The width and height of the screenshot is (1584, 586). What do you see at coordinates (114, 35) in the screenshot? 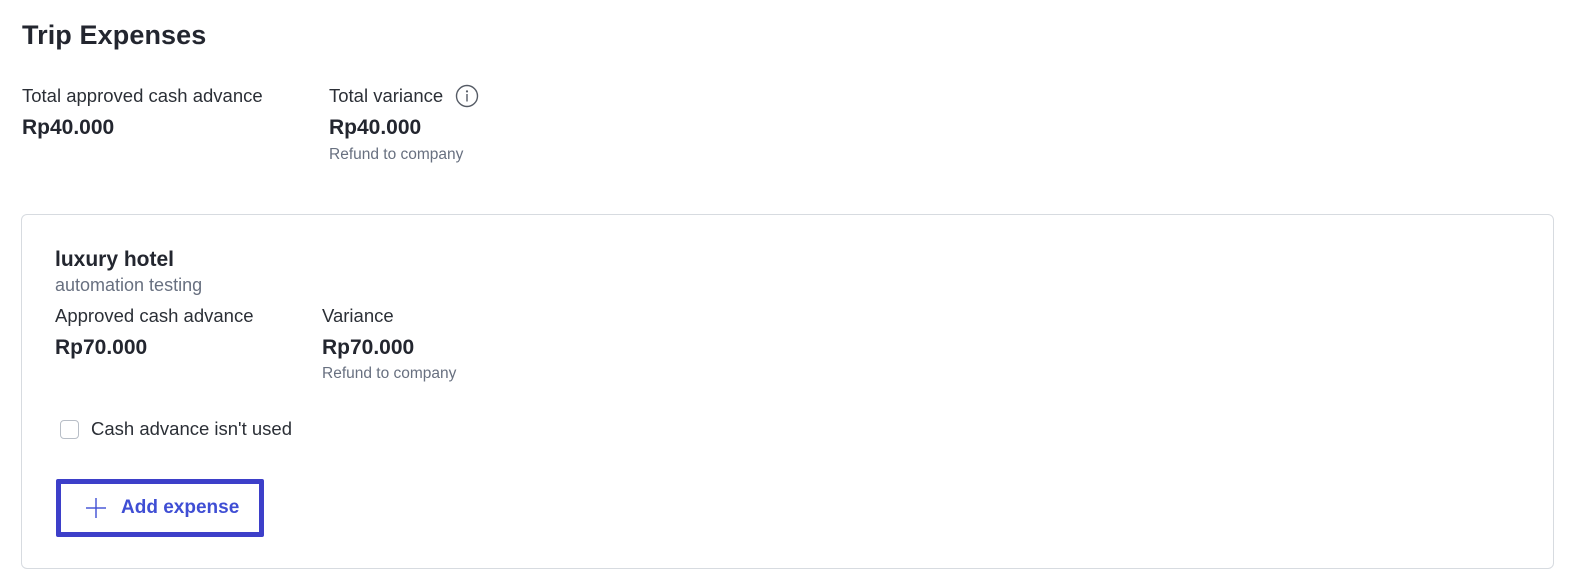
I see `page-title: Trip Expenses` at bounding box center [114, 35].